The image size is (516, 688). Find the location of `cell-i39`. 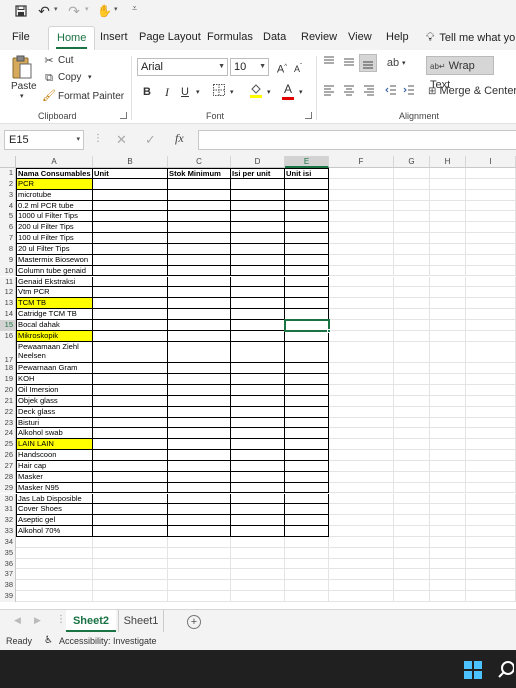

cell-i39 is located at coordinates (491, 596).